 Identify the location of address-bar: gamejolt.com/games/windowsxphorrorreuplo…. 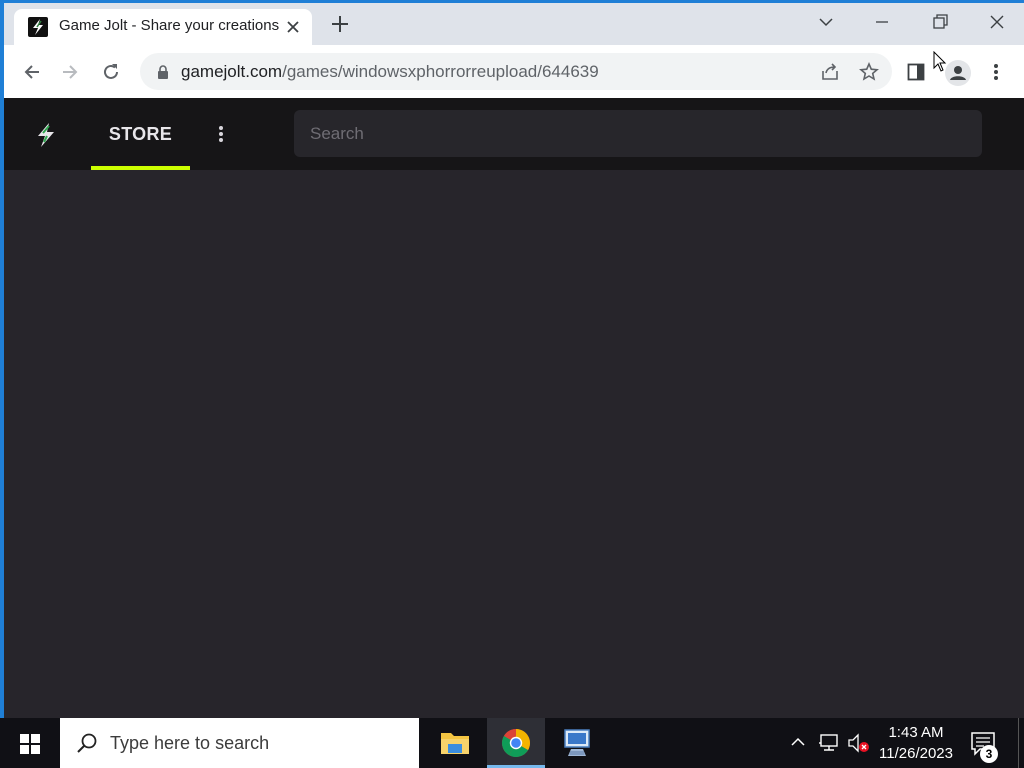
(516, 71).